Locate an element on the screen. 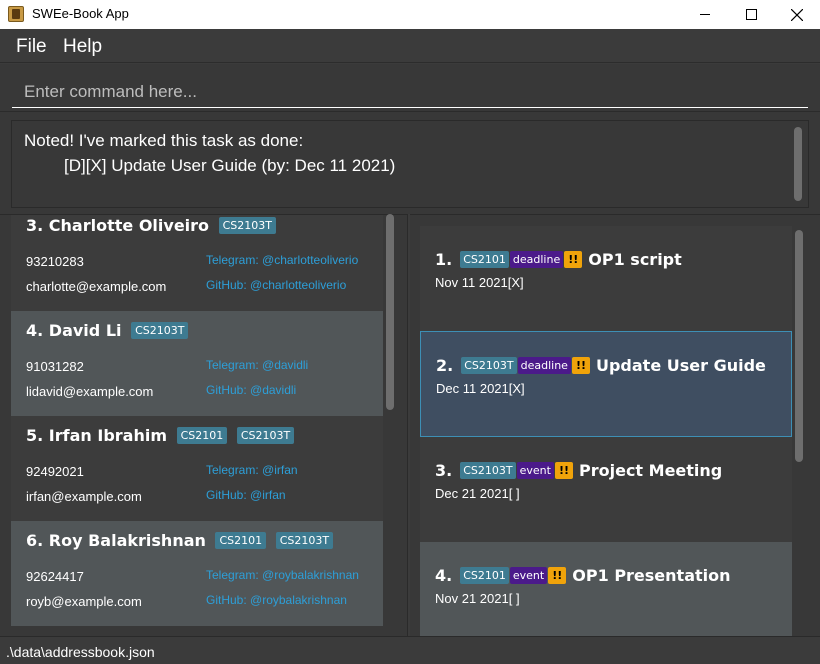 The height and width of the screenshot is (664, 820). person-name-row: 6. Roy Balakrishnan CS2101 CS2103T is located at coordinates (180, 540).